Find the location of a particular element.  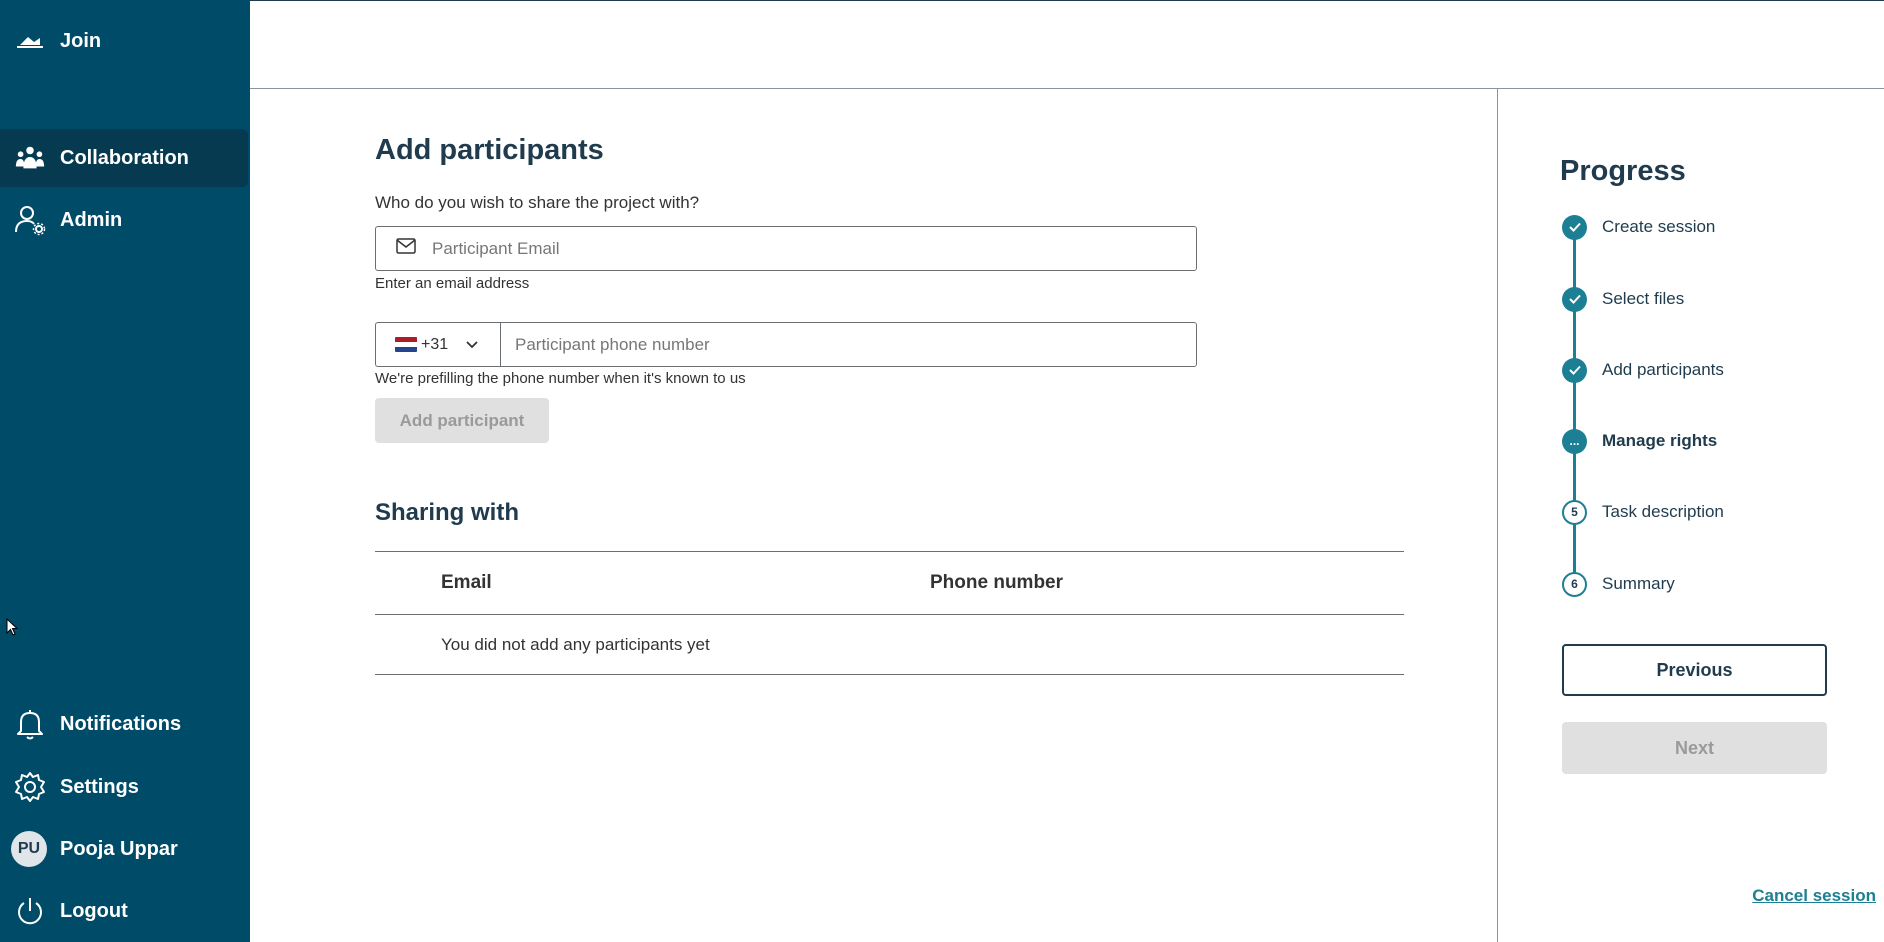

column-email: Email is located at coordinates (466, 582).